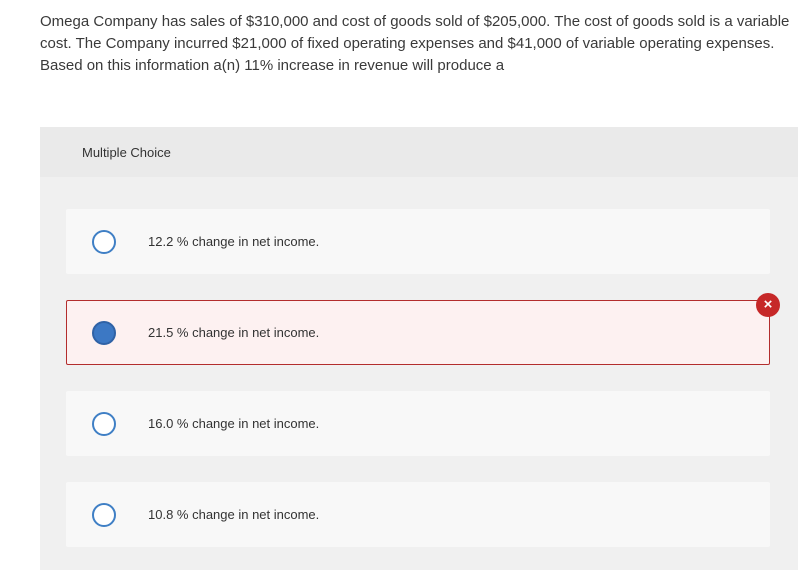 The image size is (810, 570). I want to click on incorrect-x-icon: ×, so click(768, 305).